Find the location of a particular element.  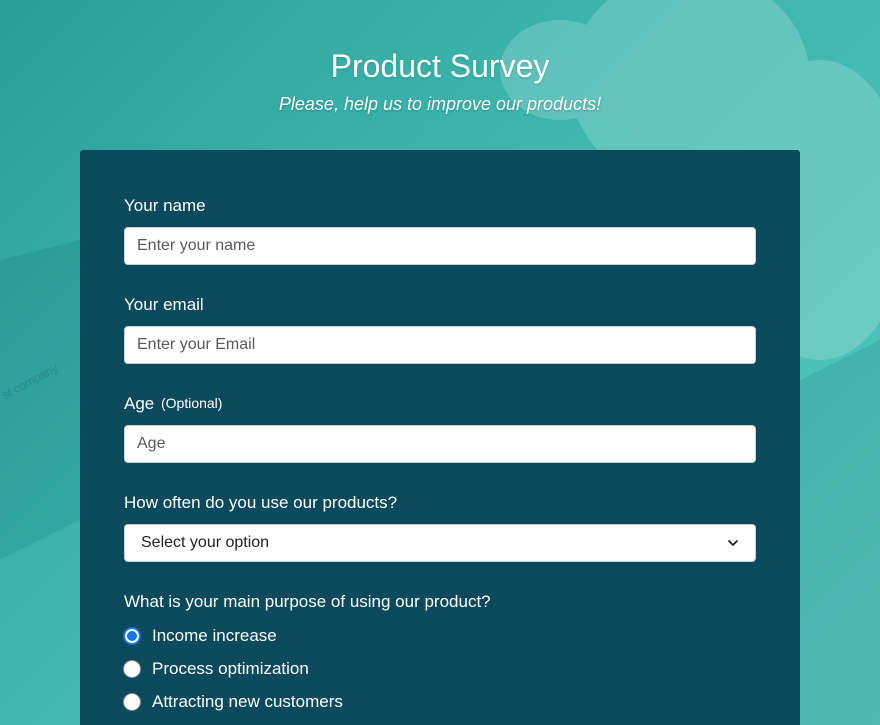

purpose-option-income-increase: Income increase is located at coordinates (200, 636).